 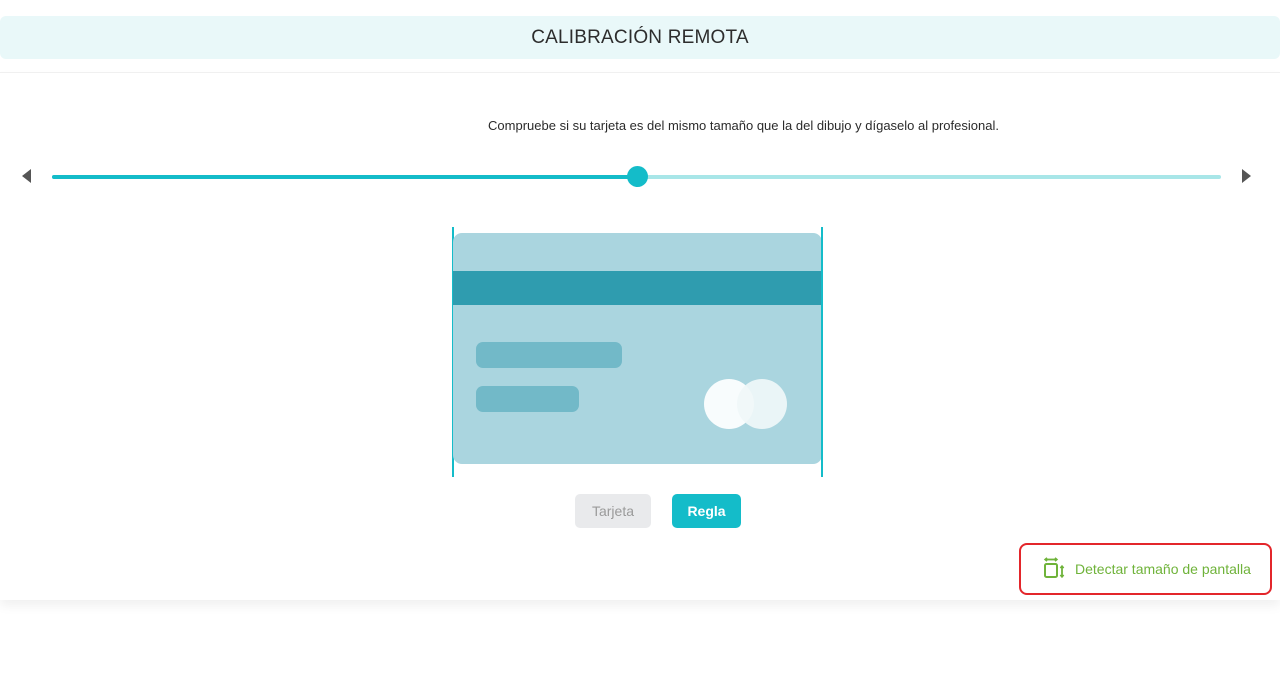 What do you see at coordinates (706, 511) in the screenshot?
I see `regla-button: Regla` at bounding box center [706, 511].